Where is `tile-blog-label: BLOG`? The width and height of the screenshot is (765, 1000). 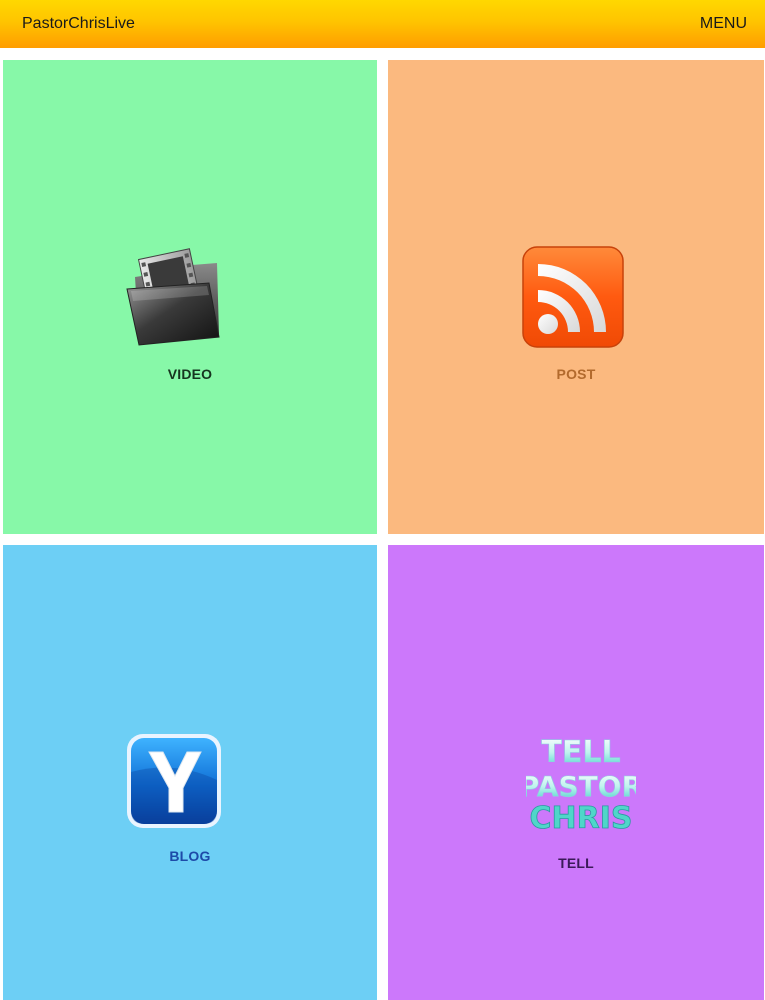 tile-blog-label: BLOG is located at coordinates (190, 856).